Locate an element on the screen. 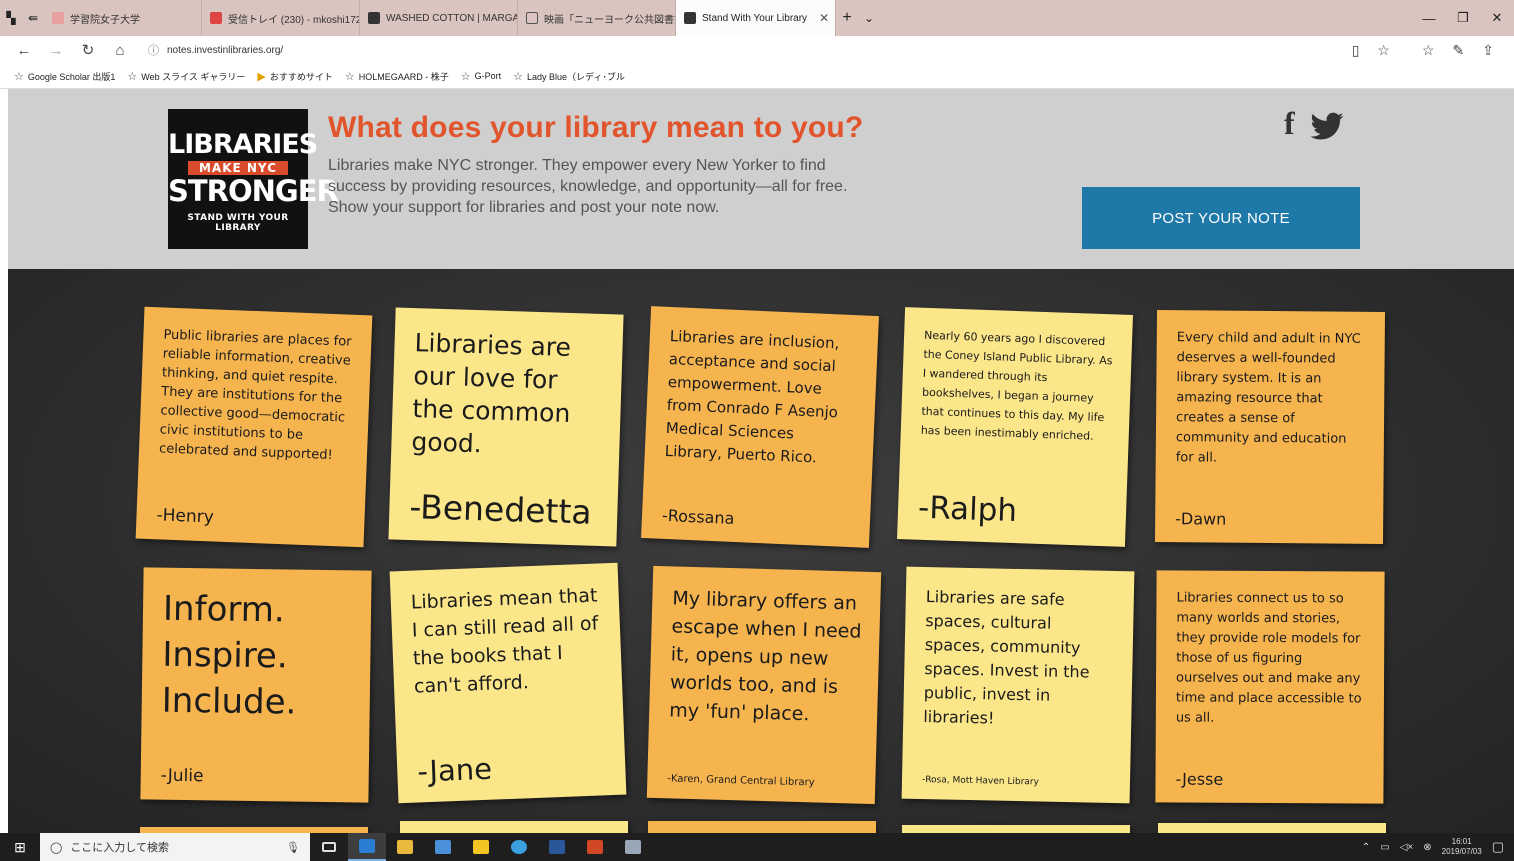 This screenshot has height=861, width=1514. site-favicon-icon is located at coordinates (58, 18).